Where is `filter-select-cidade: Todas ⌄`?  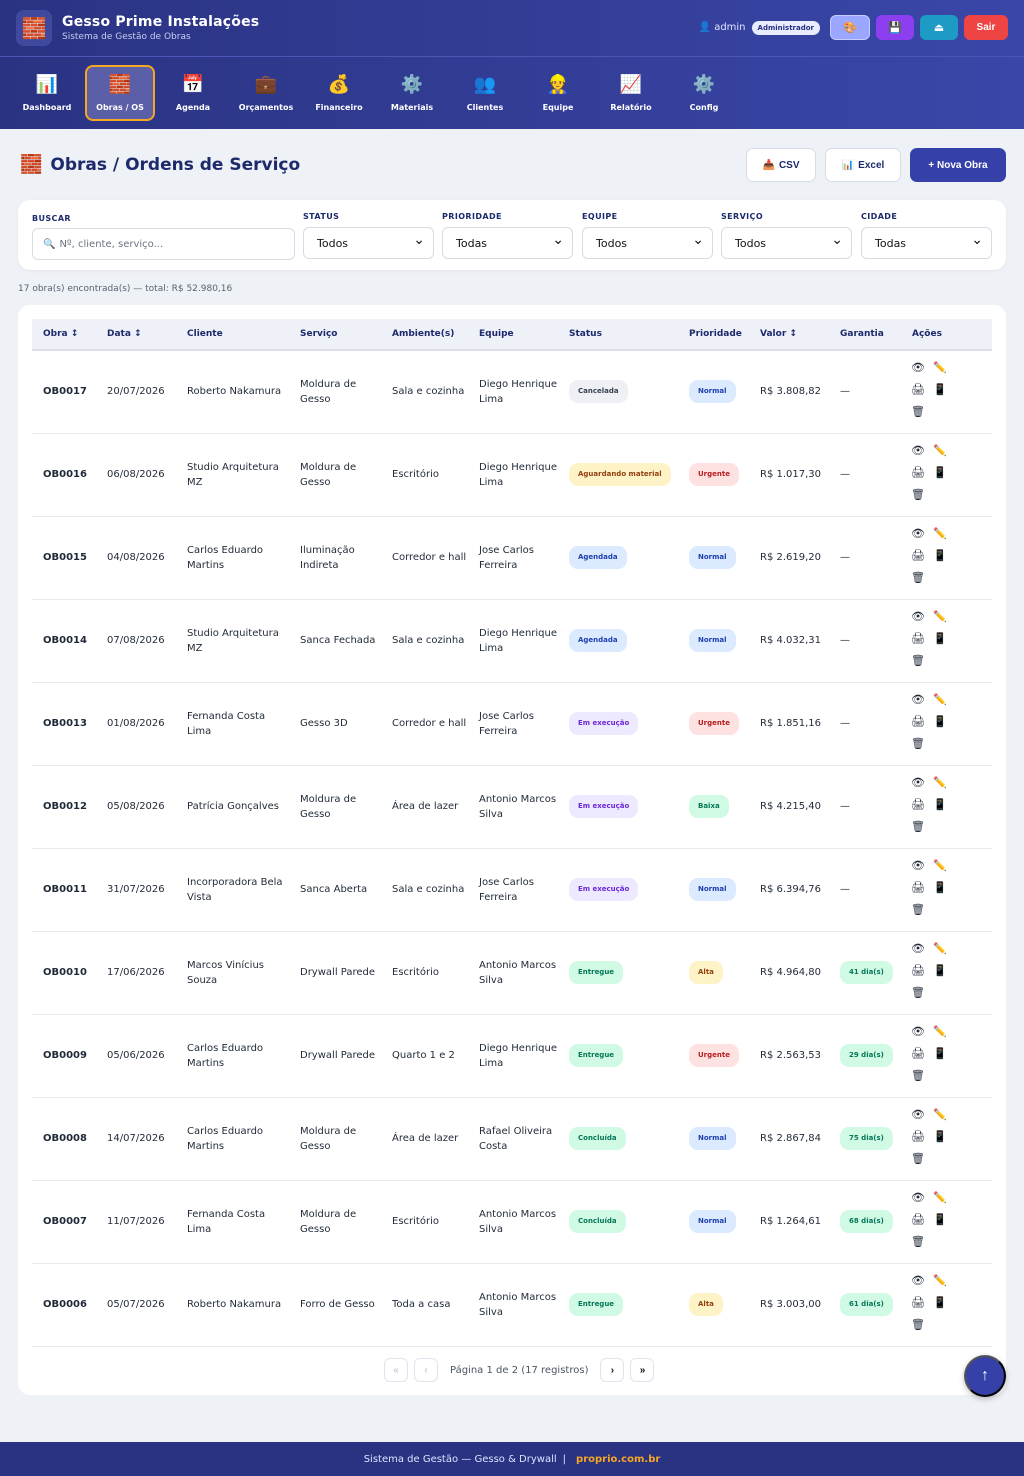 filter-select-cidade: Todas ⌄ is located at coordinates (926, 243).